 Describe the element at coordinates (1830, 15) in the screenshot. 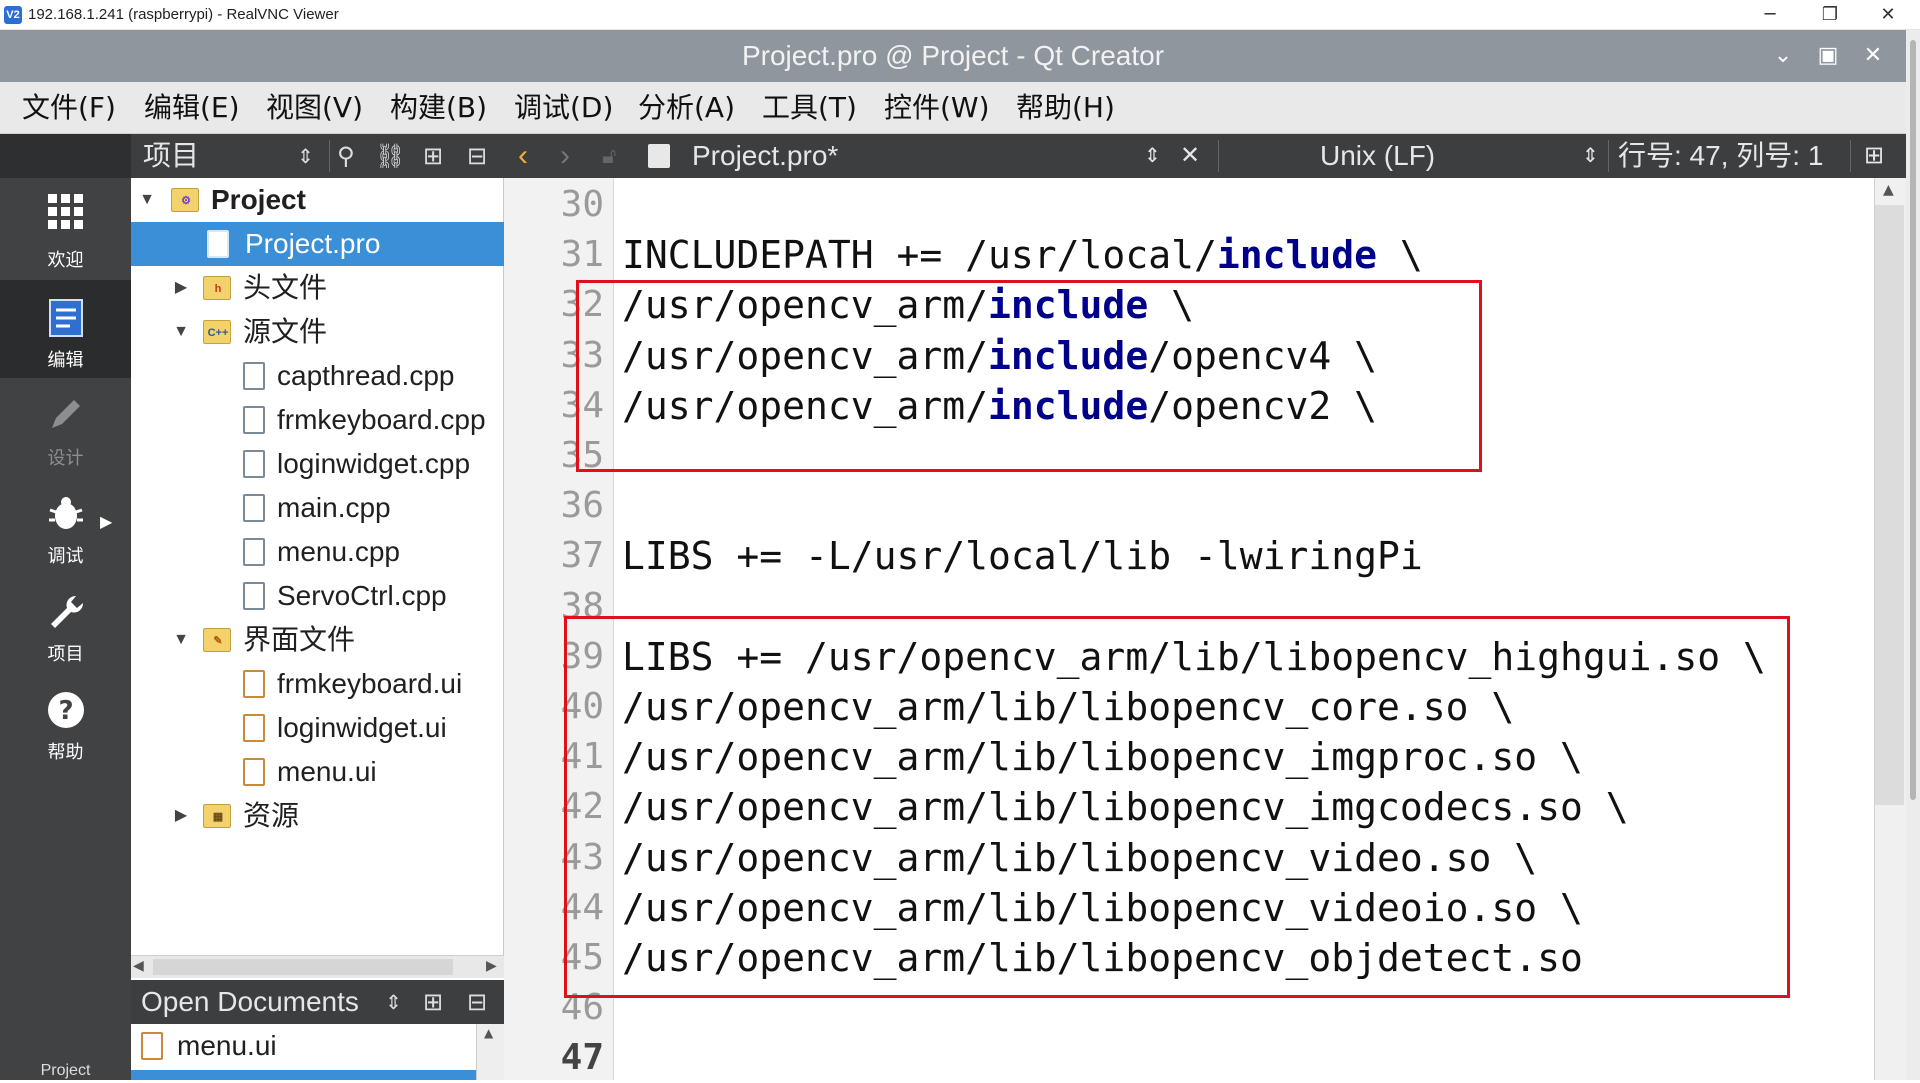

I see `restore-icon: ❐` at that location.